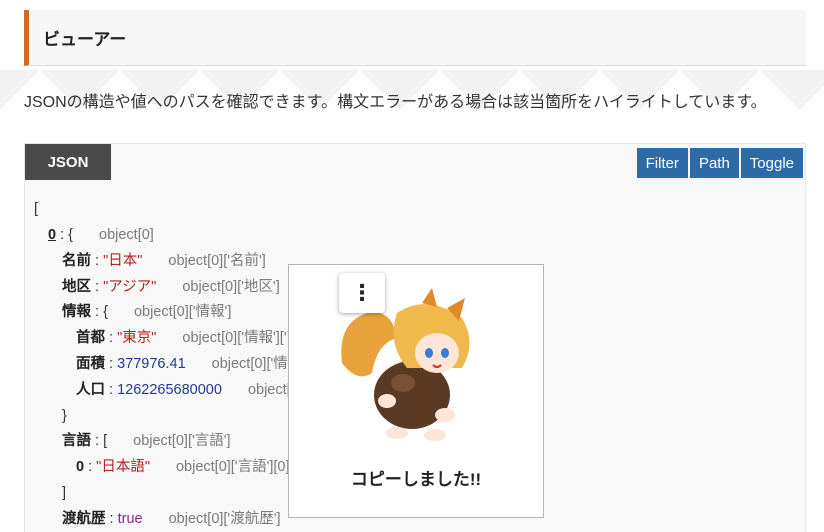 The width and height of the screenshot is (824, 532). Describe the element at coordinates (123, 467) in the screenshot. I see `json-value: "日本語"` at that location.